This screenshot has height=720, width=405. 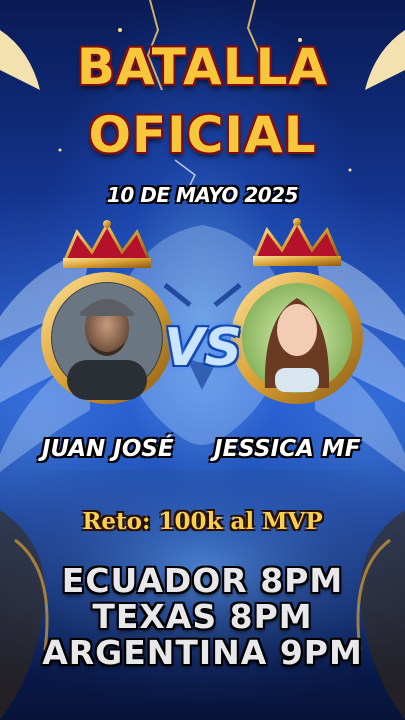 I want to click on schedule-texas: TEXAS 8PM, so click(x=202, y=616).